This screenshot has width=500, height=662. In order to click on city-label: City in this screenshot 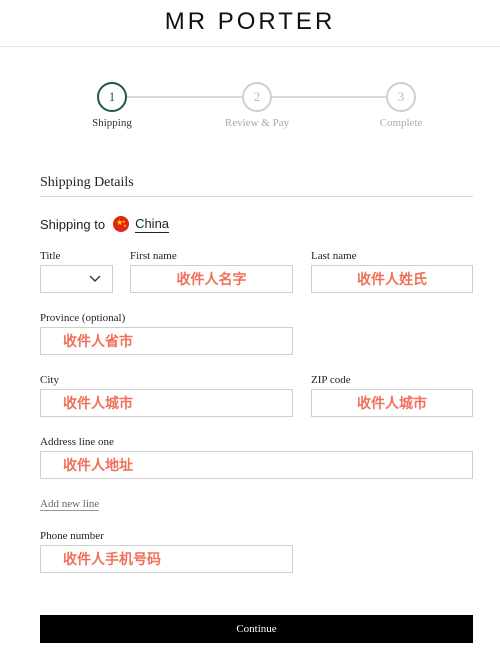, I will do `click(49, 380)`.